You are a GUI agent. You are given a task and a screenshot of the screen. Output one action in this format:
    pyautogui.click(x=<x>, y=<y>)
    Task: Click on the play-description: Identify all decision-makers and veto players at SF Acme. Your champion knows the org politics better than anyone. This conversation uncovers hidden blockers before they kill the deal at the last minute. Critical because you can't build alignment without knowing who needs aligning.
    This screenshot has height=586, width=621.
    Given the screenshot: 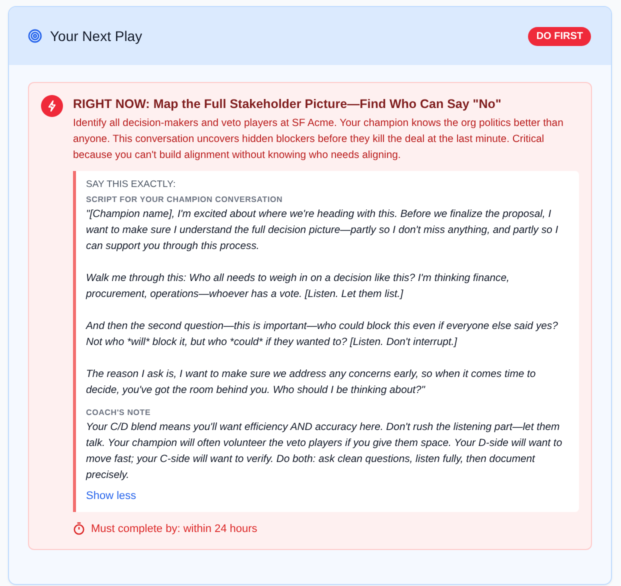 What is the action you would take?
    pyautogui.click(x=318, y=140)
    